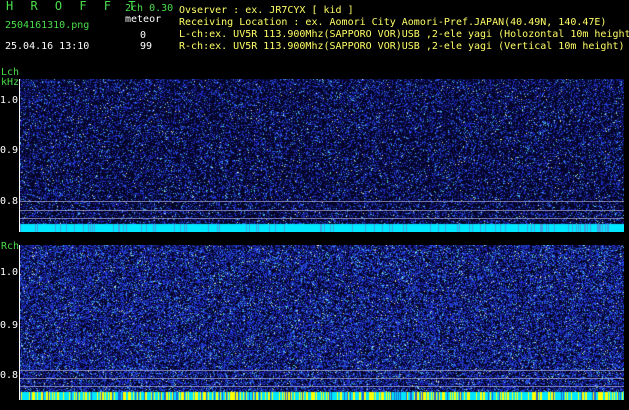 The width and height of the screenshot is (629, 410). Describe the element at coordinates (73, 6) in the screenshot. I see `app-brand: H R O F F T` at that location.